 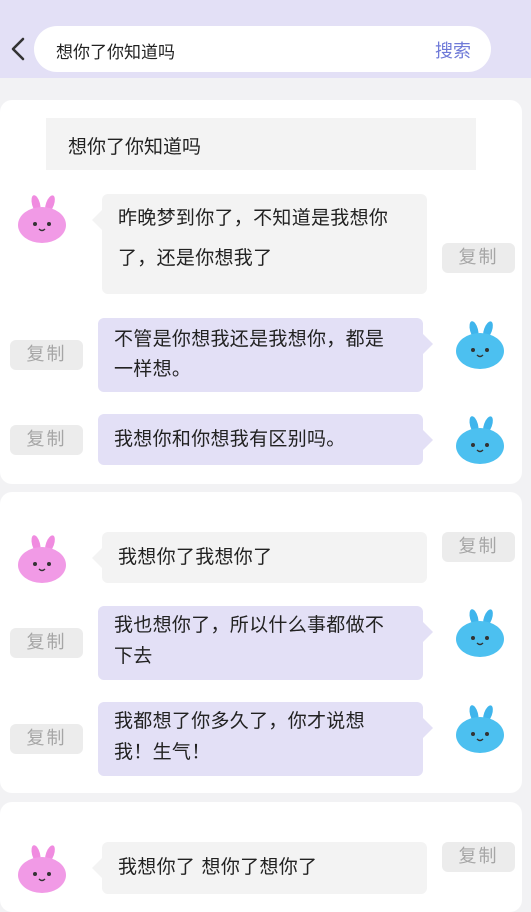 What do you see at coordinates (261, 144) in the screenshot?
I see `question-quote: 想你了你知道吗` at bounding box center [261, 144].